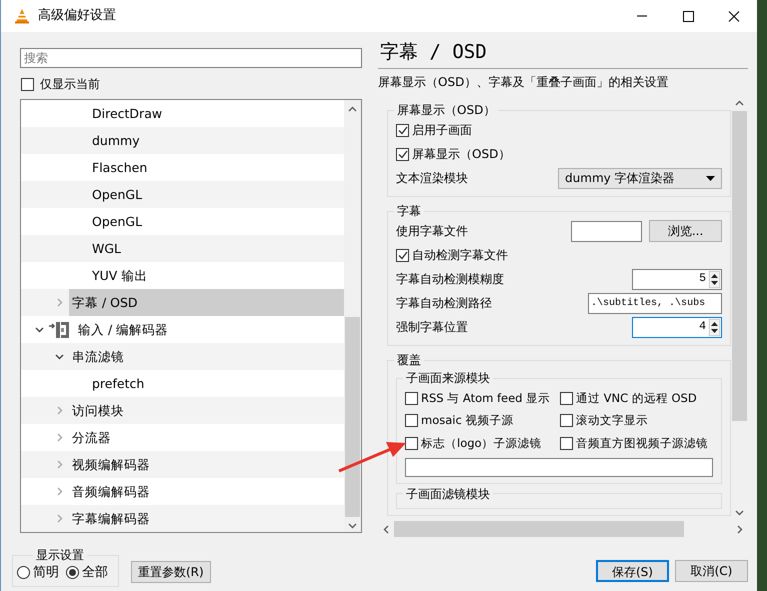 This screenshot has height=591, width=767. Describe the element at coordinates (446, 110) in the screenshot. I see `group-title: 屏幕显示（OSD）` at that location.